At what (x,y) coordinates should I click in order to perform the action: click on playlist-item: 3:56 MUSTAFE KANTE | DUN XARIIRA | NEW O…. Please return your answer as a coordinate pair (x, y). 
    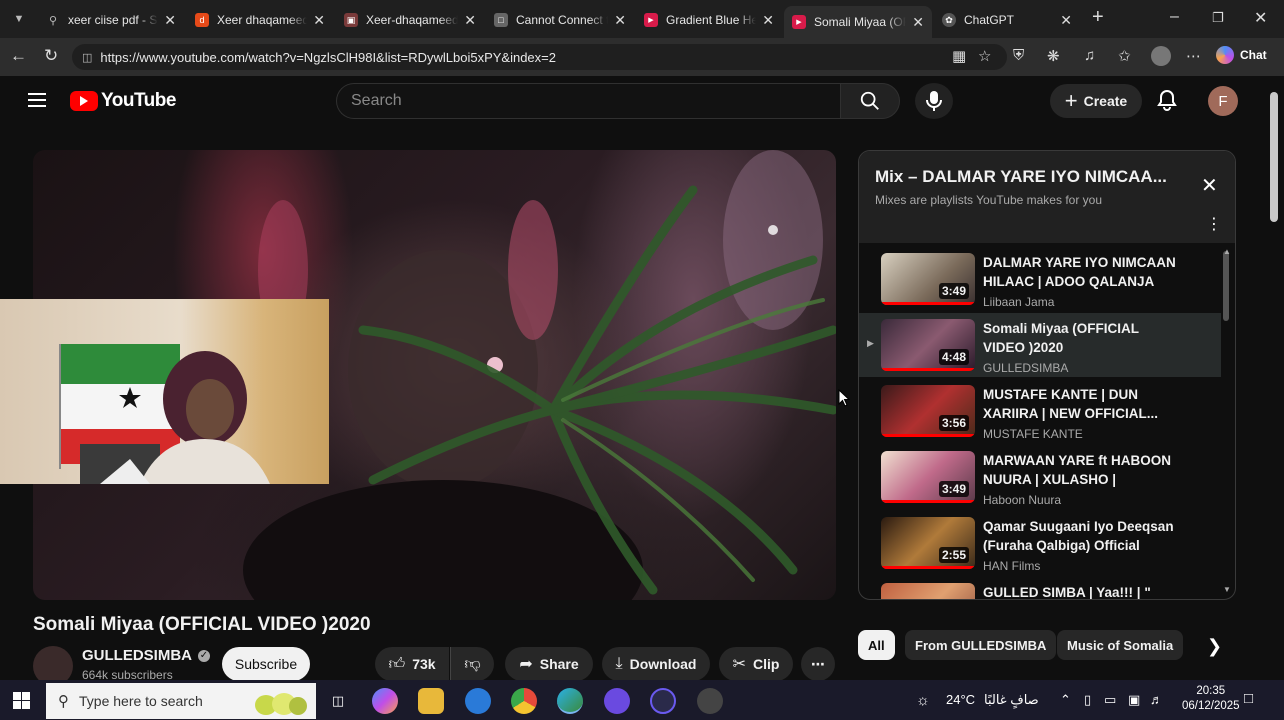
    Looking at the image, I should click on (1040, 411).